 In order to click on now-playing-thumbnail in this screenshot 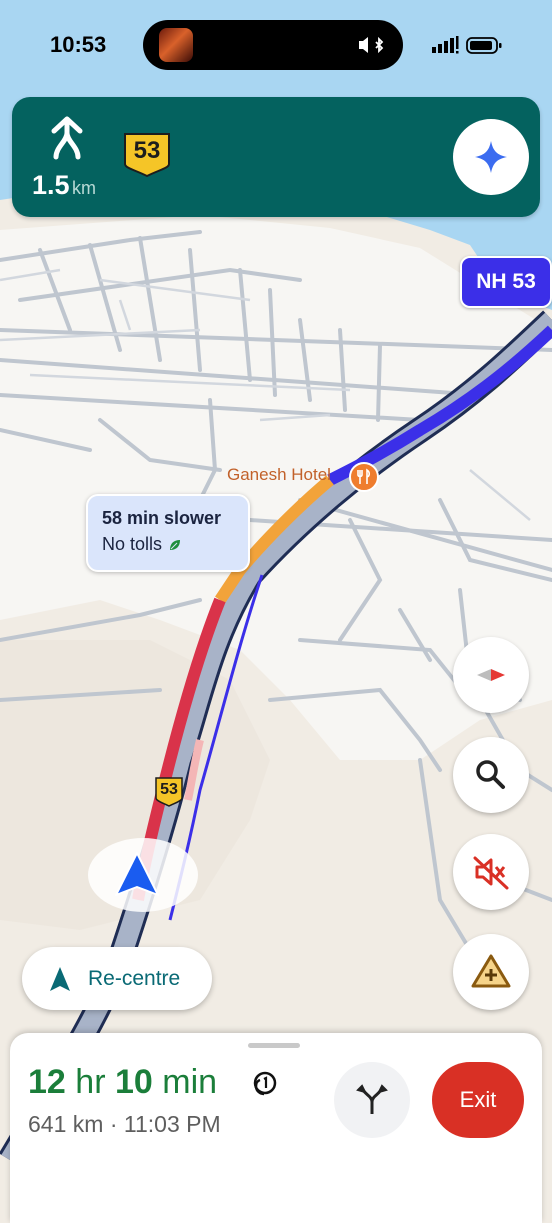, I will do `click(176, 45)`.